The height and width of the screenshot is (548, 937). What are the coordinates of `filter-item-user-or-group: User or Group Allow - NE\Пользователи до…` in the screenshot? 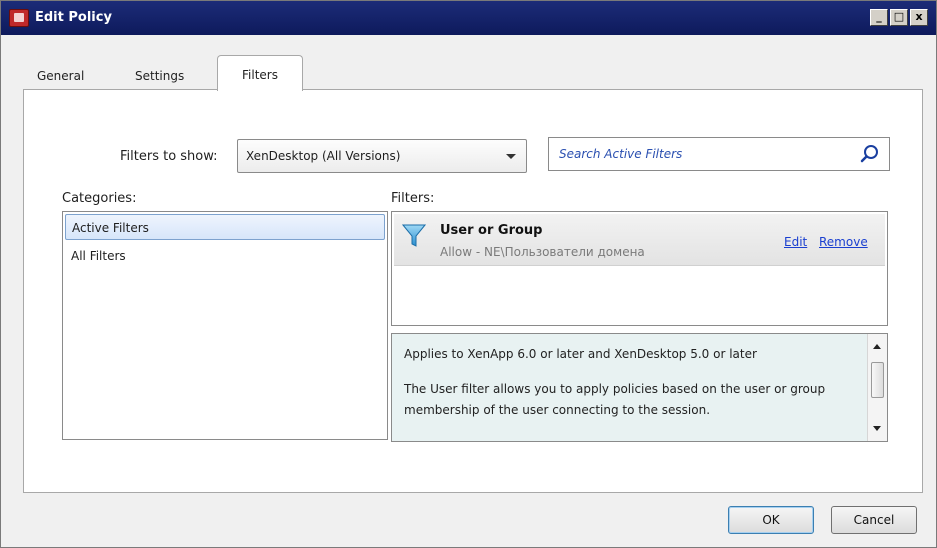 It's located at (639, 240).